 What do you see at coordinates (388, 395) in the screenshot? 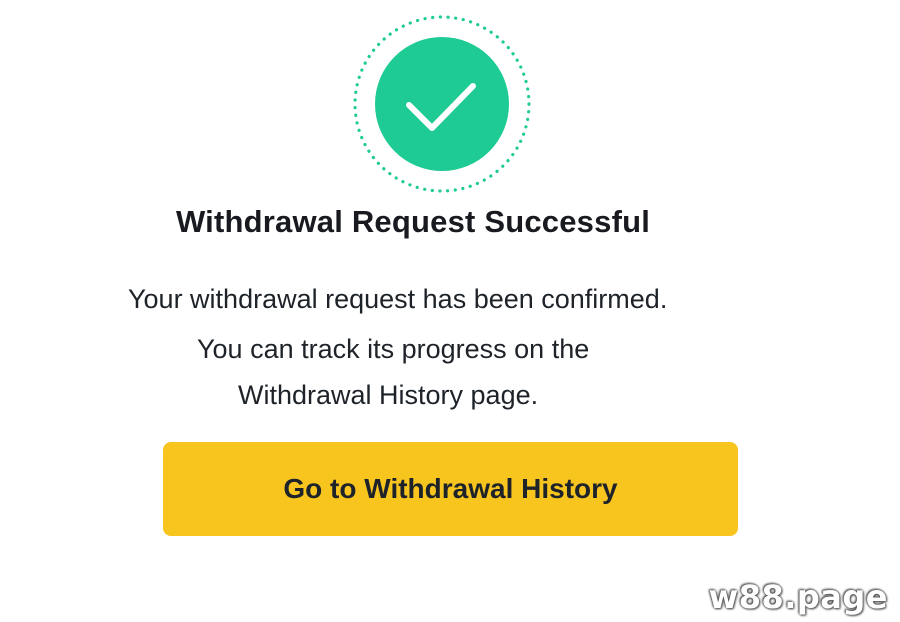
I see `message-line: Withdrawal History page.` at bounding box center [388, 395].